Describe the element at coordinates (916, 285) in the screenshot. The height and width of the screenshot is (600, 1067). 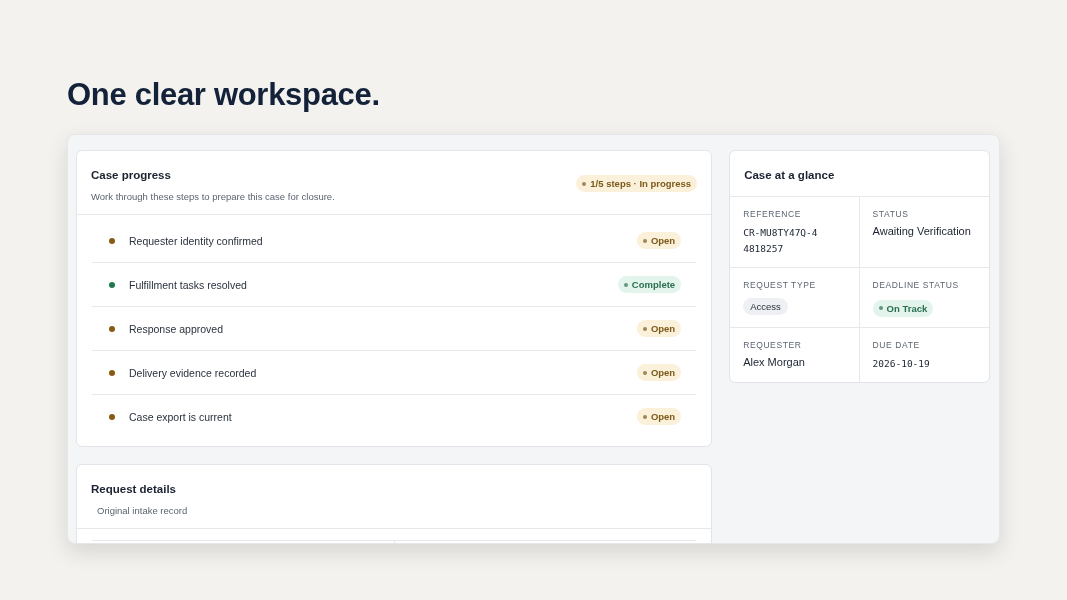
I see `field-label: DEADLINE STATUS` at that location.